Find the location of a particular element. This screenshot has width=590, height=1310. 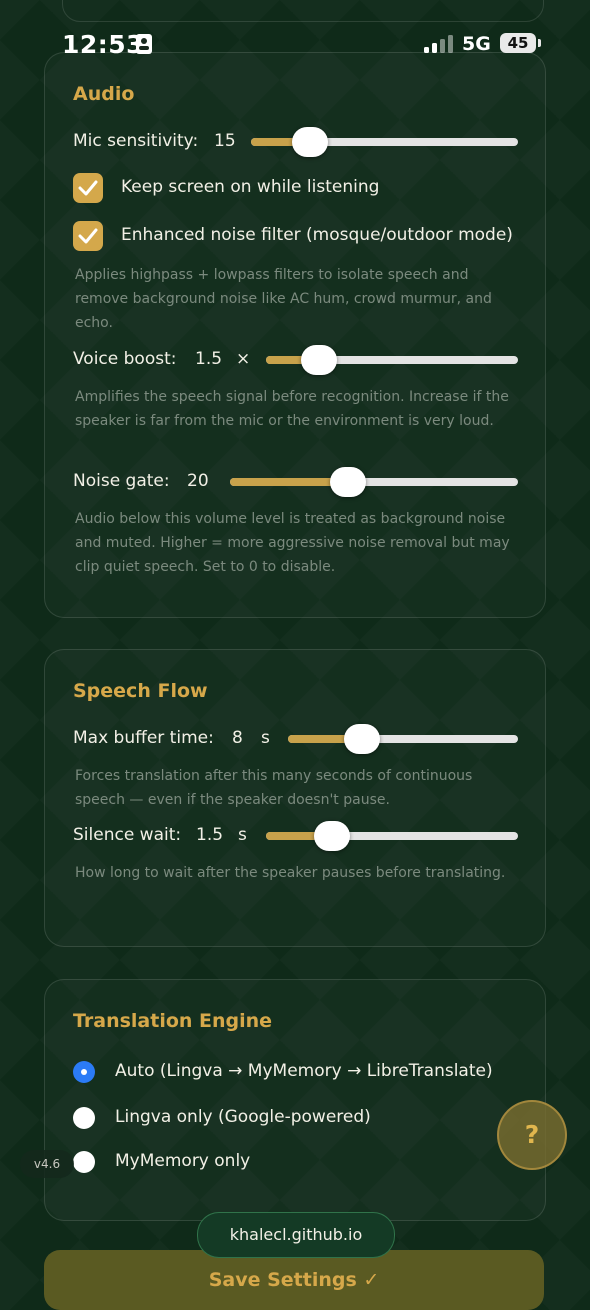

max-buffer-slider is located at coordinates (403, 739).